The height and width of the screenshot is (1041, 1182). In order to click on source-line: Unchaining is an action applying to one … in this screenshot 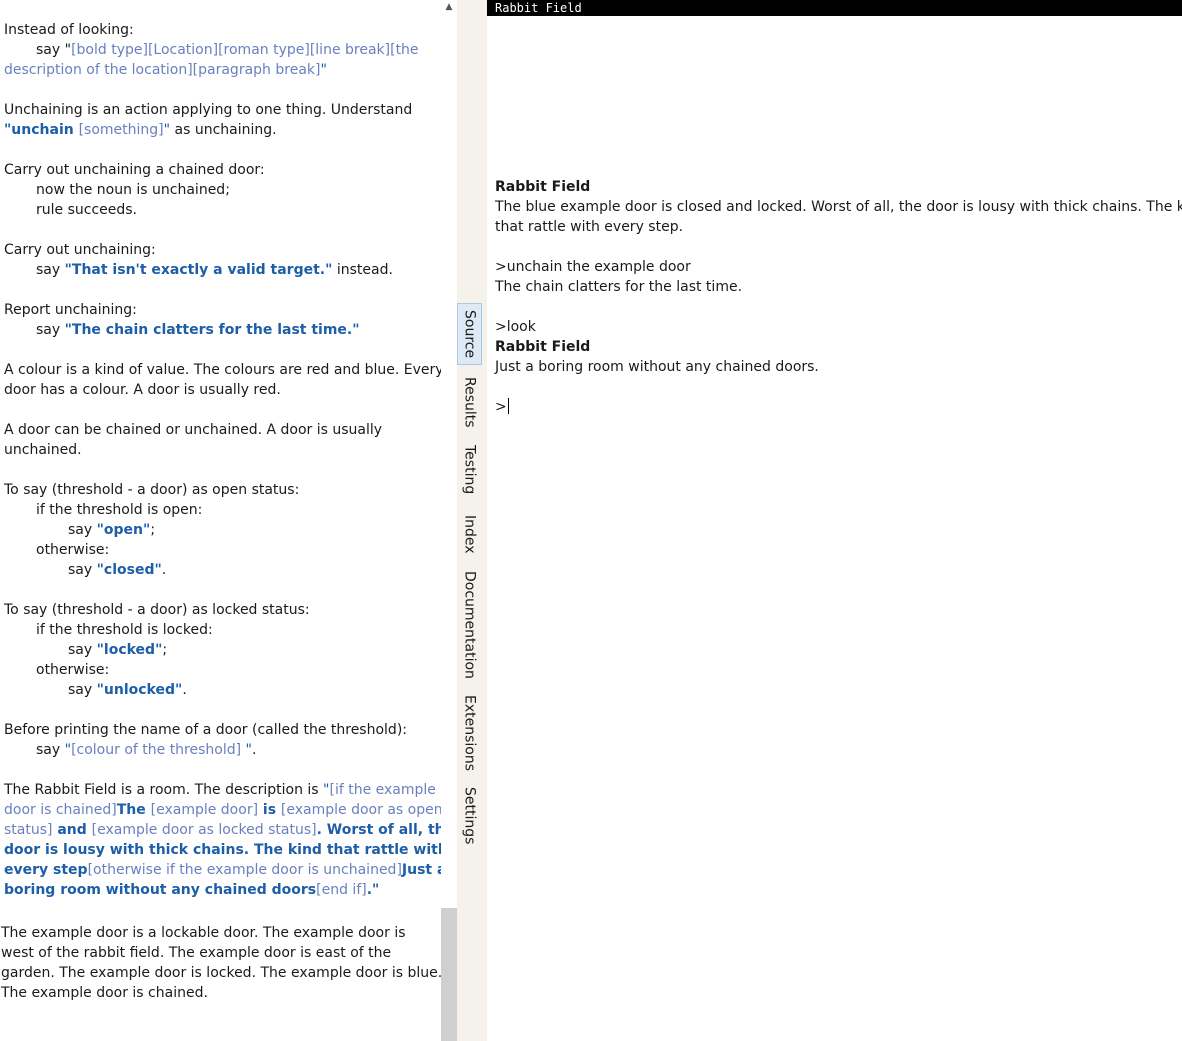, I will do `click(208, 110)`.